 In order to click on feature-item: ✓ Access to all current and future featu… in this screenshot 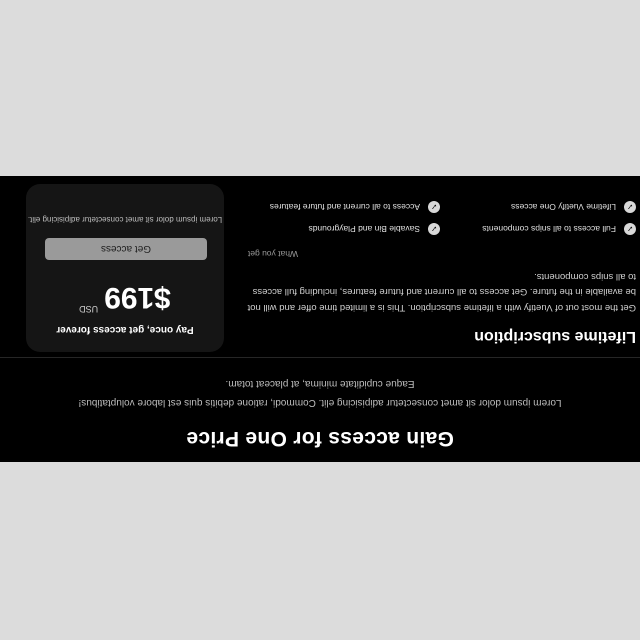, I will do `click(342, 207)`.